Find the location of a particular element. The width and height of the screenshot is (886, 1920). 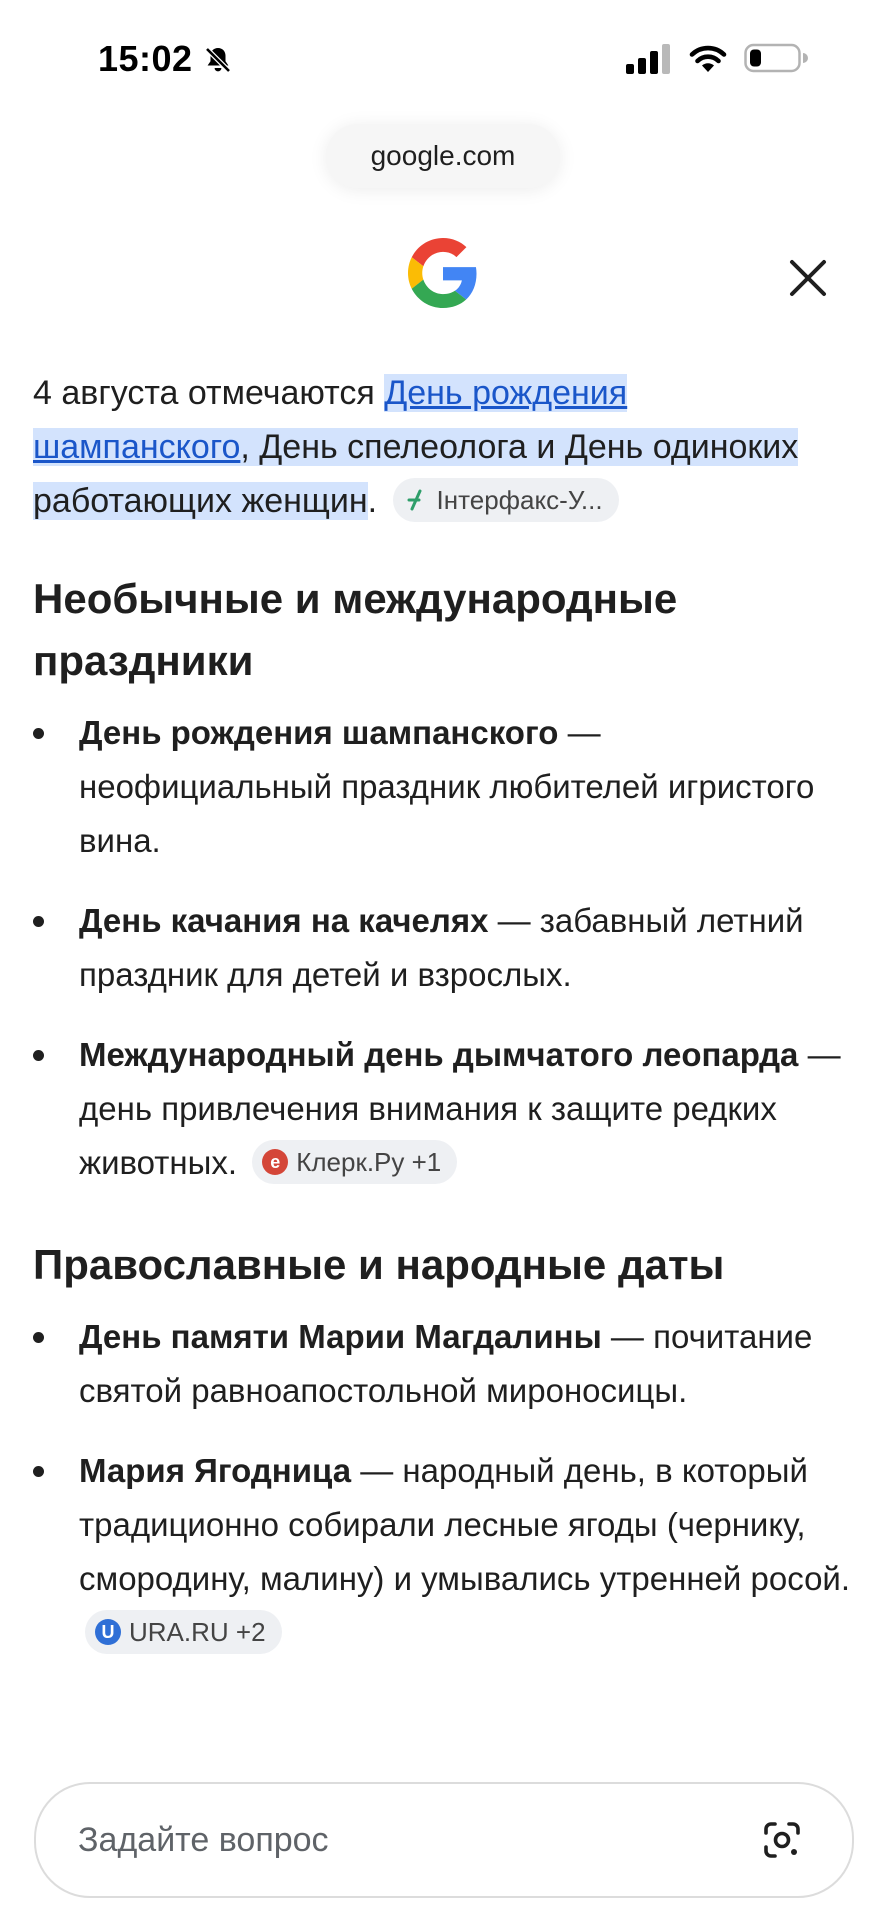

section-title-orthodox: Православные и народные даты is located at coordinates (379, 1264).